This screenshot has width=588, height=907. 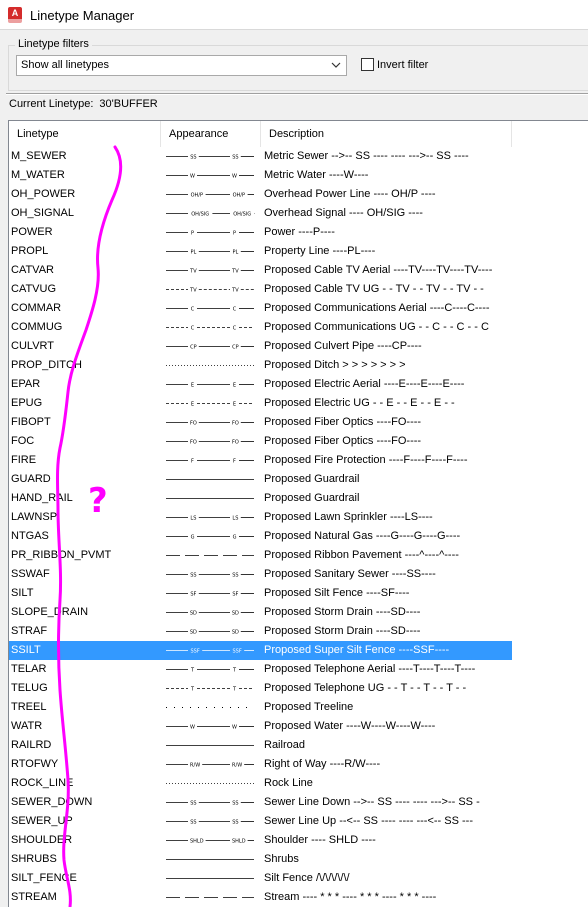 What do you see at coordinates (192, 462) in the screenshot?
I see `appearance-label: F` at bounding box center [192, 462].